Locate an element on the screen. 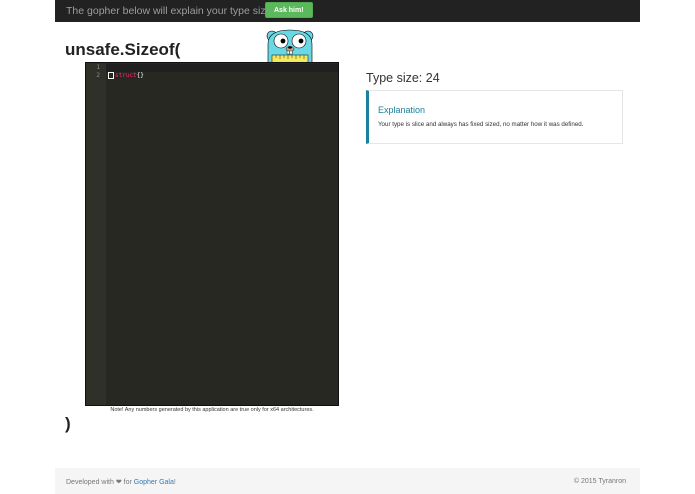 This screenshot has width=695, height=494. sizeof-open-heading: unsafe.Sizeof( is located at coordinates (123, 49).